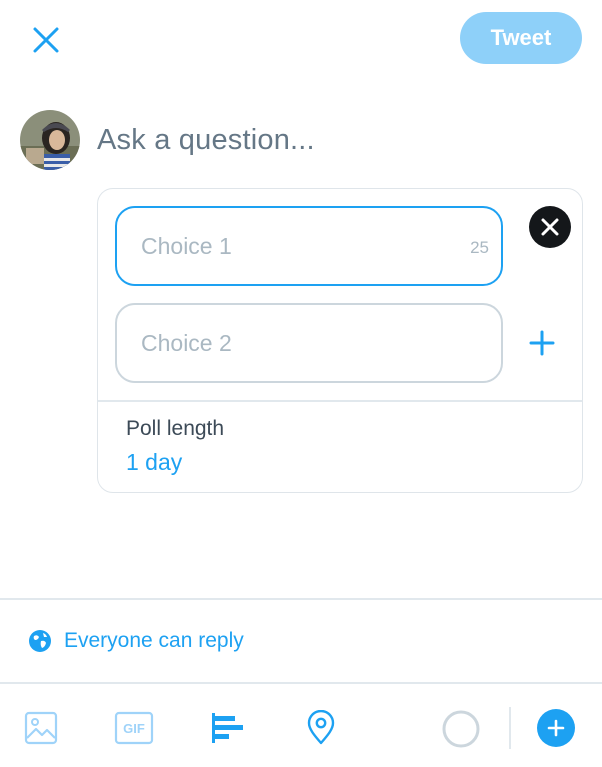 This screenshot has height=767, width=602. I want to click on poll-icon, so click(227, 728).